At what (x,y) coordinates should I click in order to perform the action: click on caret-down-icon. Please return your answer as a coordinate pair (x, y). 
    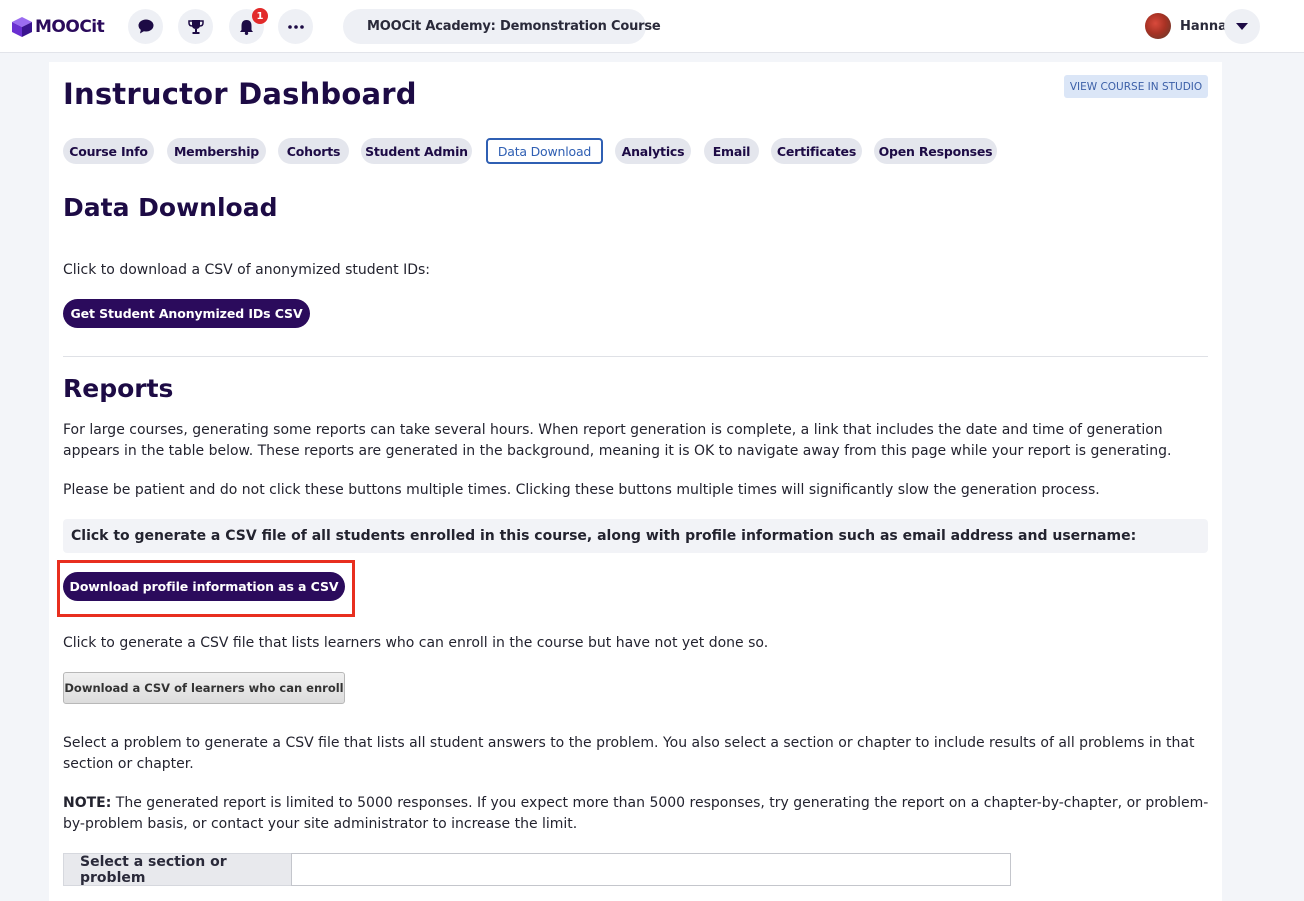
    Looking at the image, I should click on (1242, 26).